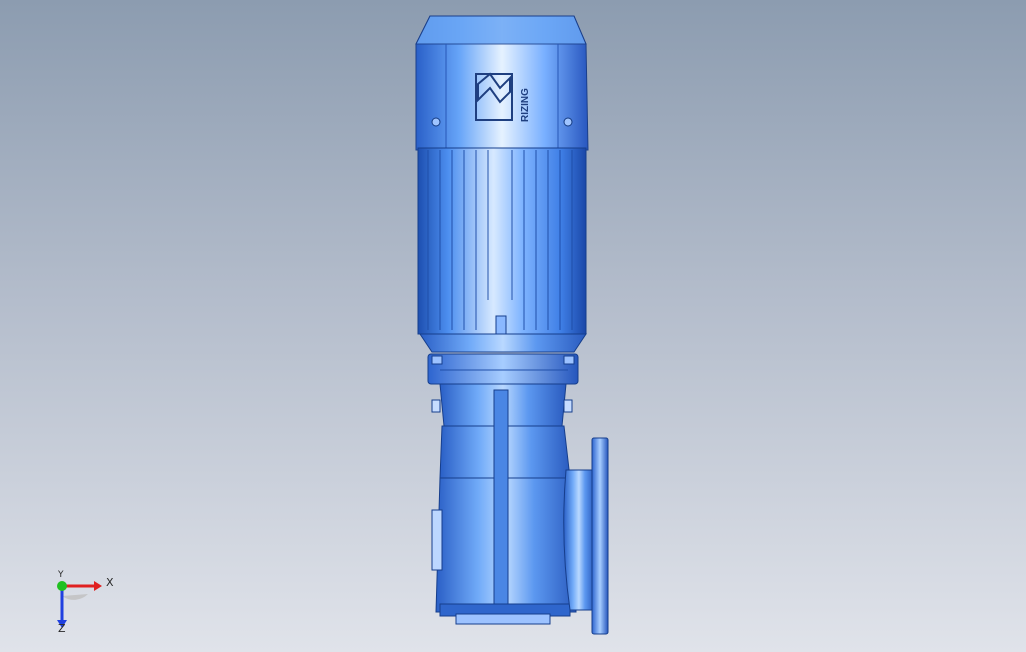  What do you see at coordinates (62, 628) in the screenshot?
I see `z-axis-label: Z` at bounding box center [62, 628].